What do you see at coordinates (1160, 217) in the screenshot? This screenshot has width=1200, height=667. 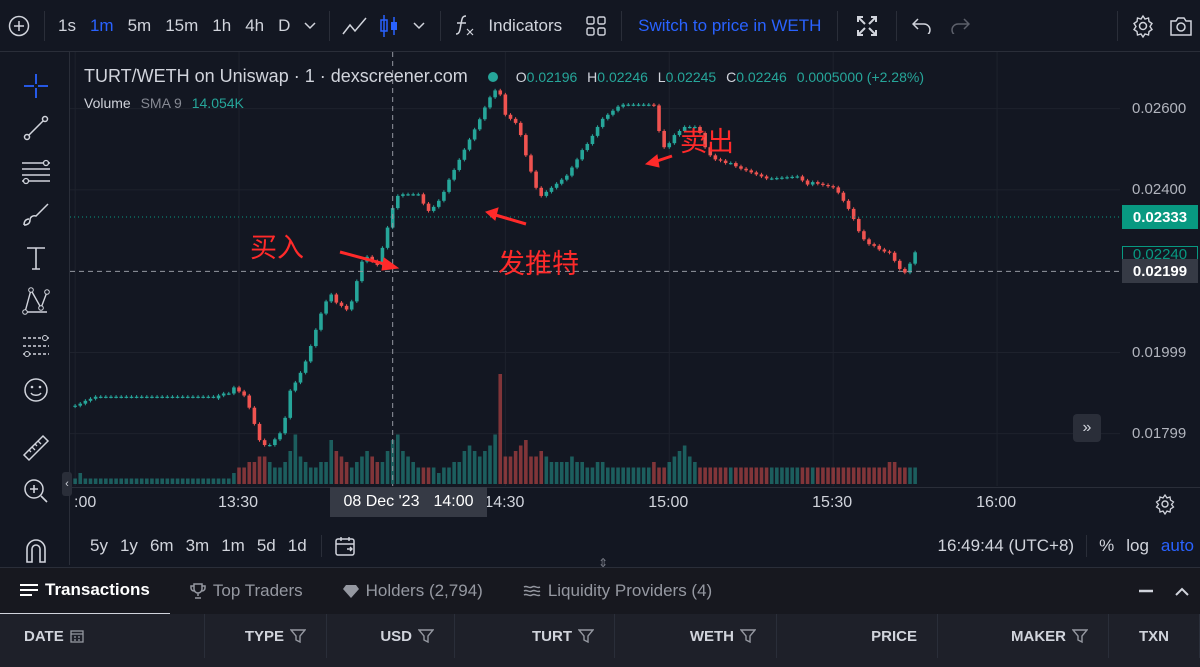 I see `current-price-tag: 0.02333` at bounding box center [1160, 217].